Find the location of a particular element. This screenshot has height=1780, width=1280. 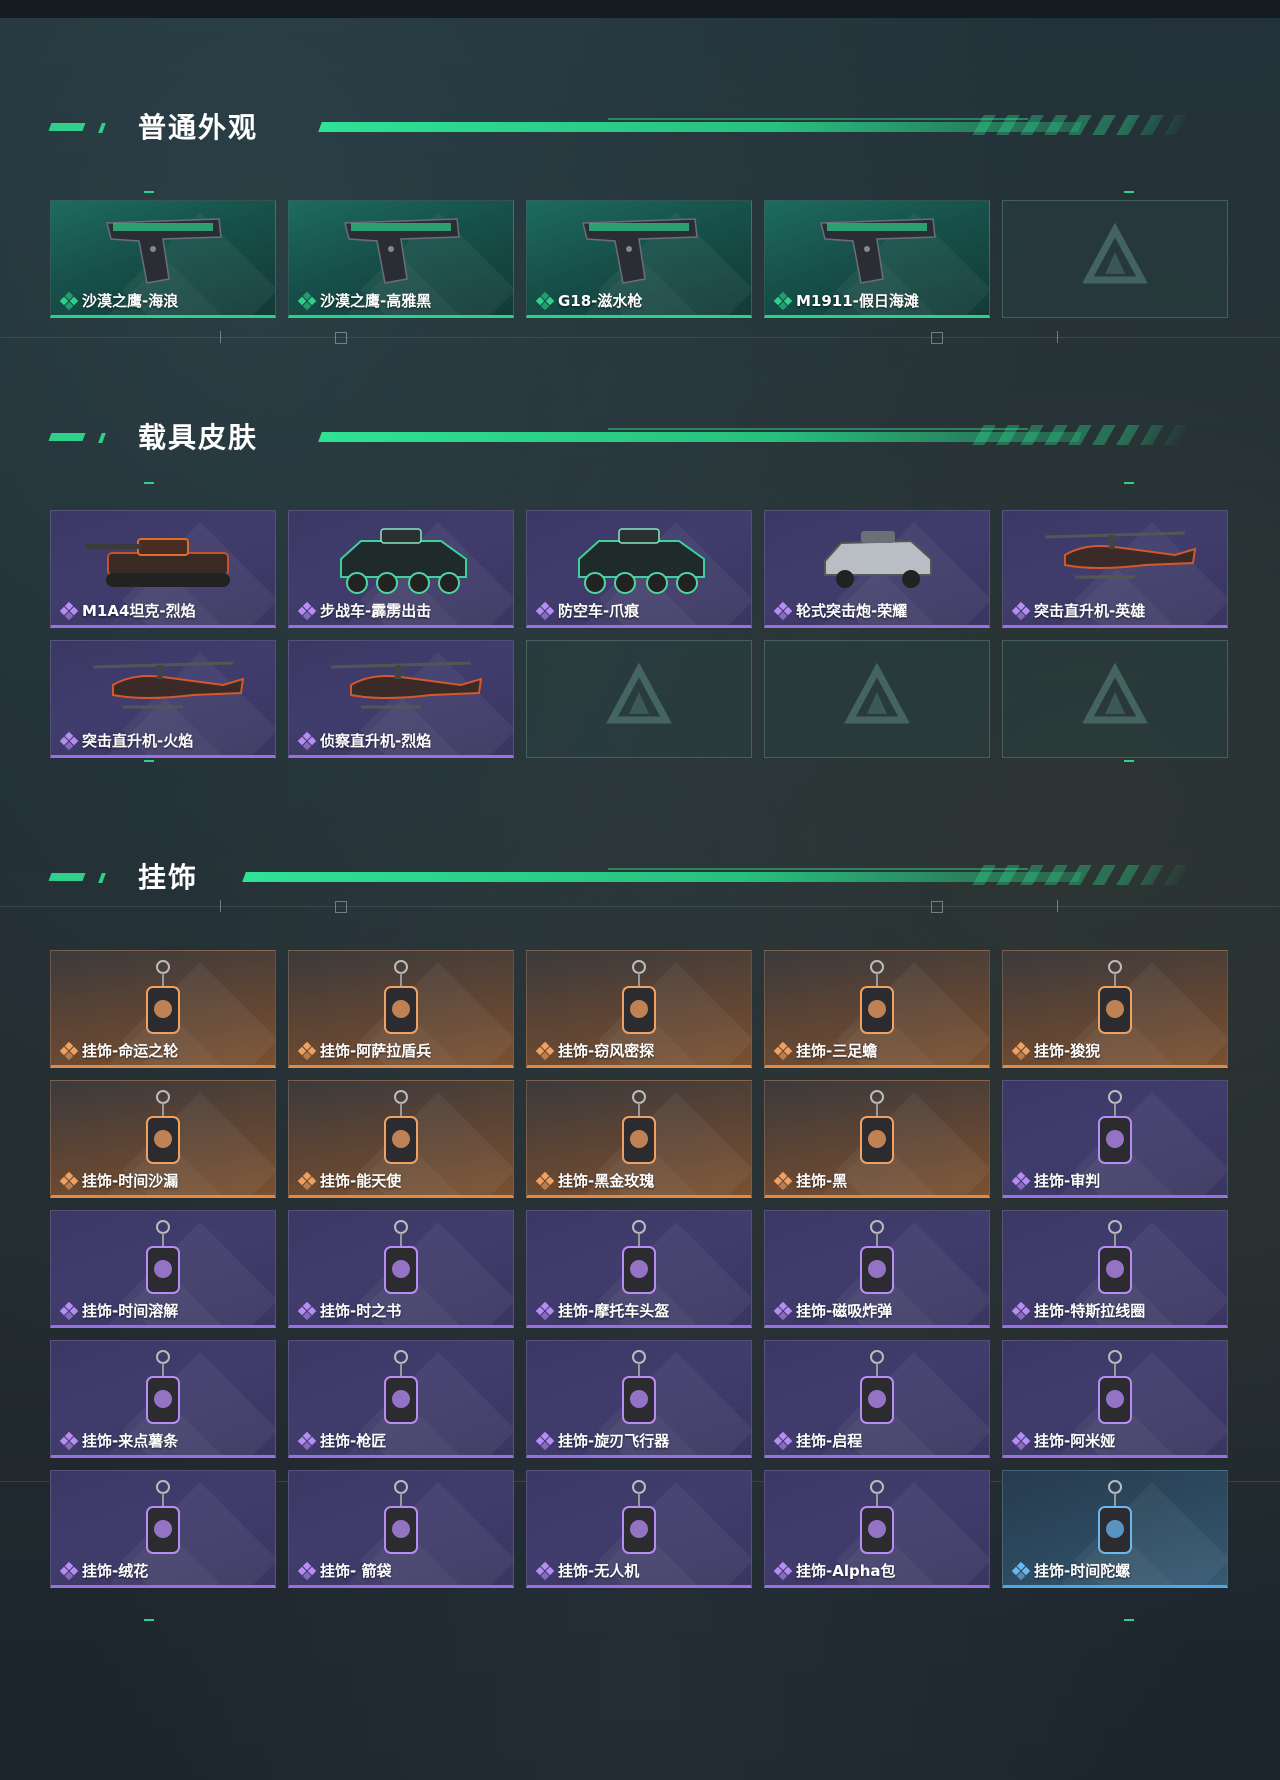

item-card: 挂饰-来点薯条 is located at coordinates (163, 1399).